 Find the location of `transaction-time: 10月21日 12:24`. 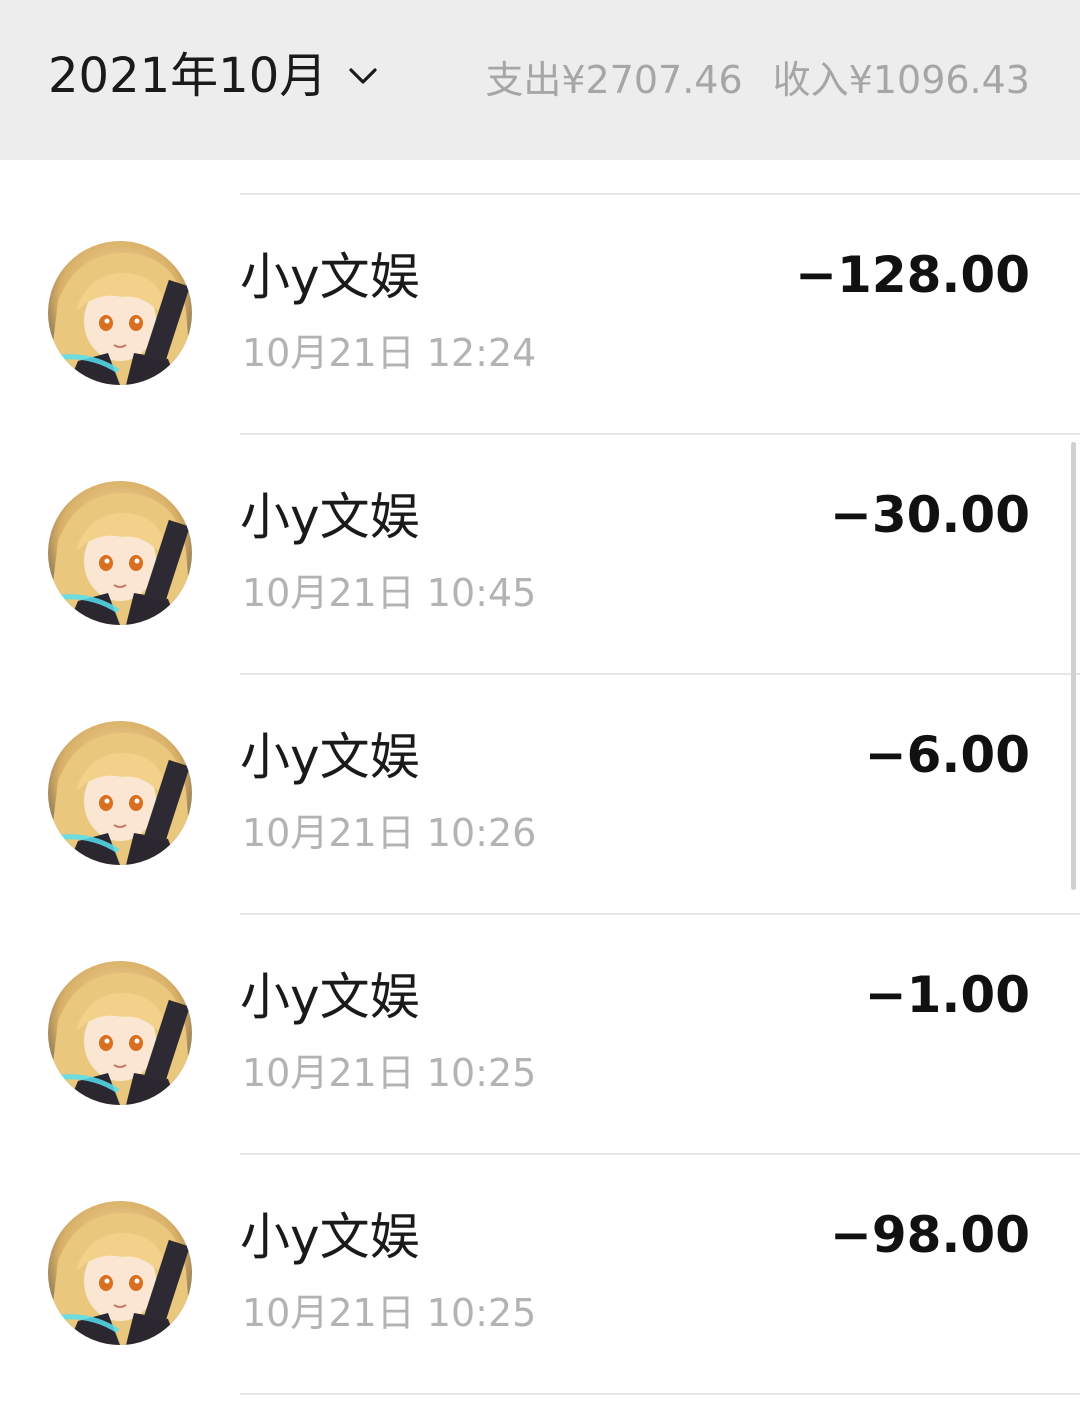

transaction-time: 10月21日 12:24 is located at coordinates (389, 353).